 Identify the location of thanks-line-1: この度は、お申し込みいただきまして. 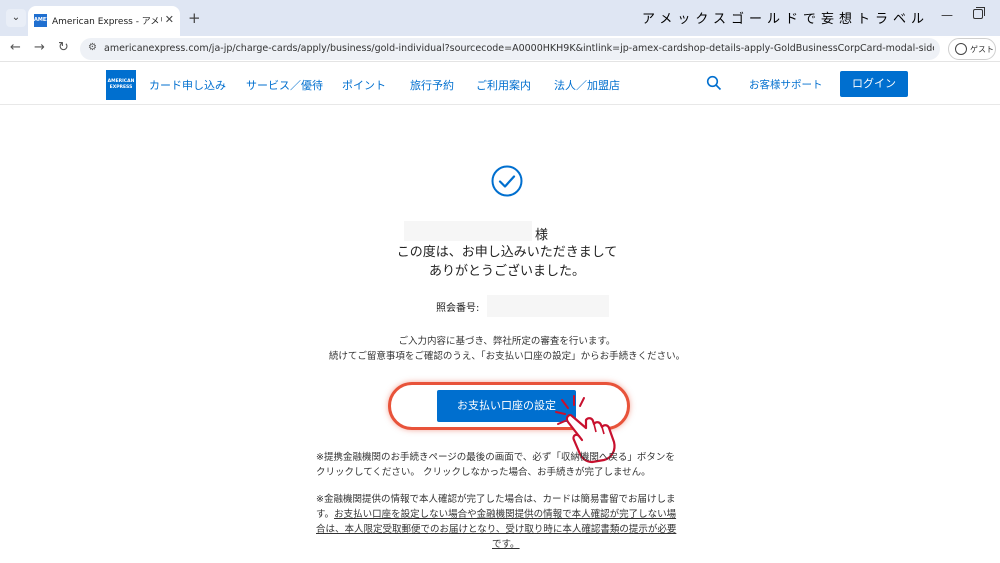
(507, 252).